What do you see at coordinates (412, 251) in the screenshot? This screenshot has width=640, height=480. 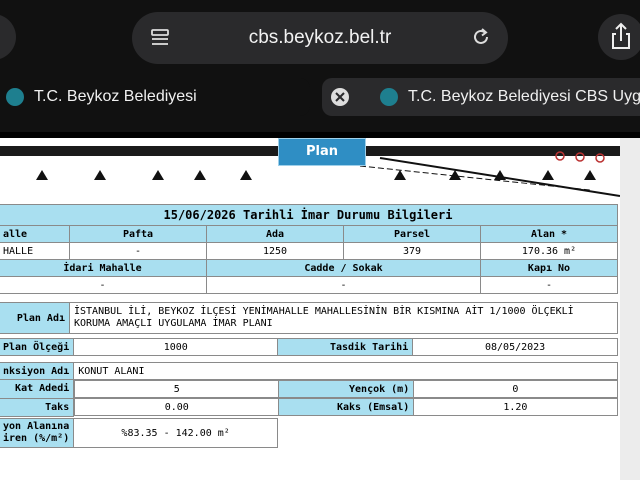 I see `value-parsel: 379` at bounding box center [412, 251].